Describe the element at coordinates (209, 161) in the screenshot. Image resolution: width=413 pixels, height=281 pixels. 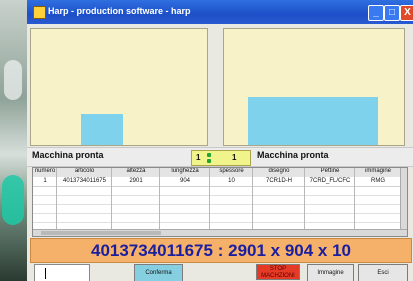
I see `down-arrow-icon` at that location.